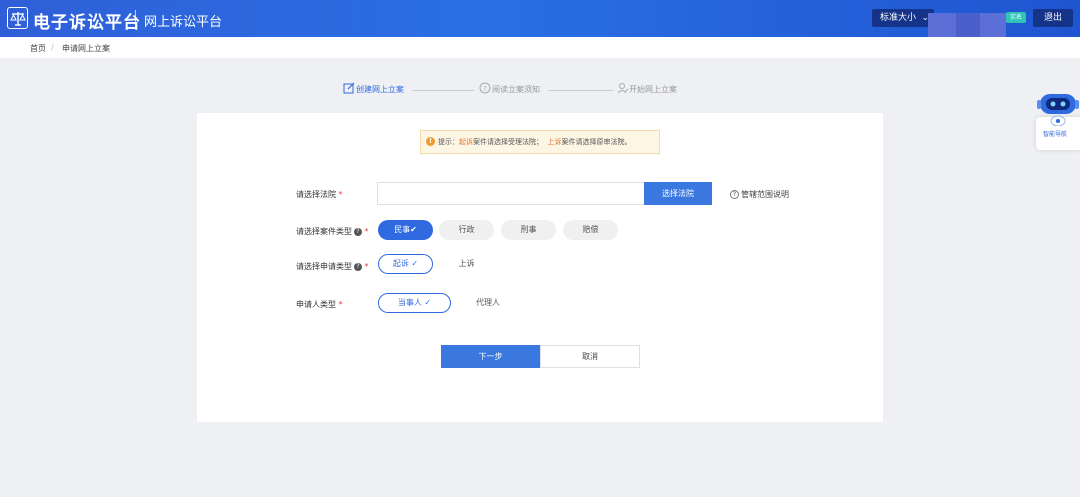 The width and height of the screenshot is (1080, 497). I want to click on case-type-civil: 民事✔, so click(405, 230).